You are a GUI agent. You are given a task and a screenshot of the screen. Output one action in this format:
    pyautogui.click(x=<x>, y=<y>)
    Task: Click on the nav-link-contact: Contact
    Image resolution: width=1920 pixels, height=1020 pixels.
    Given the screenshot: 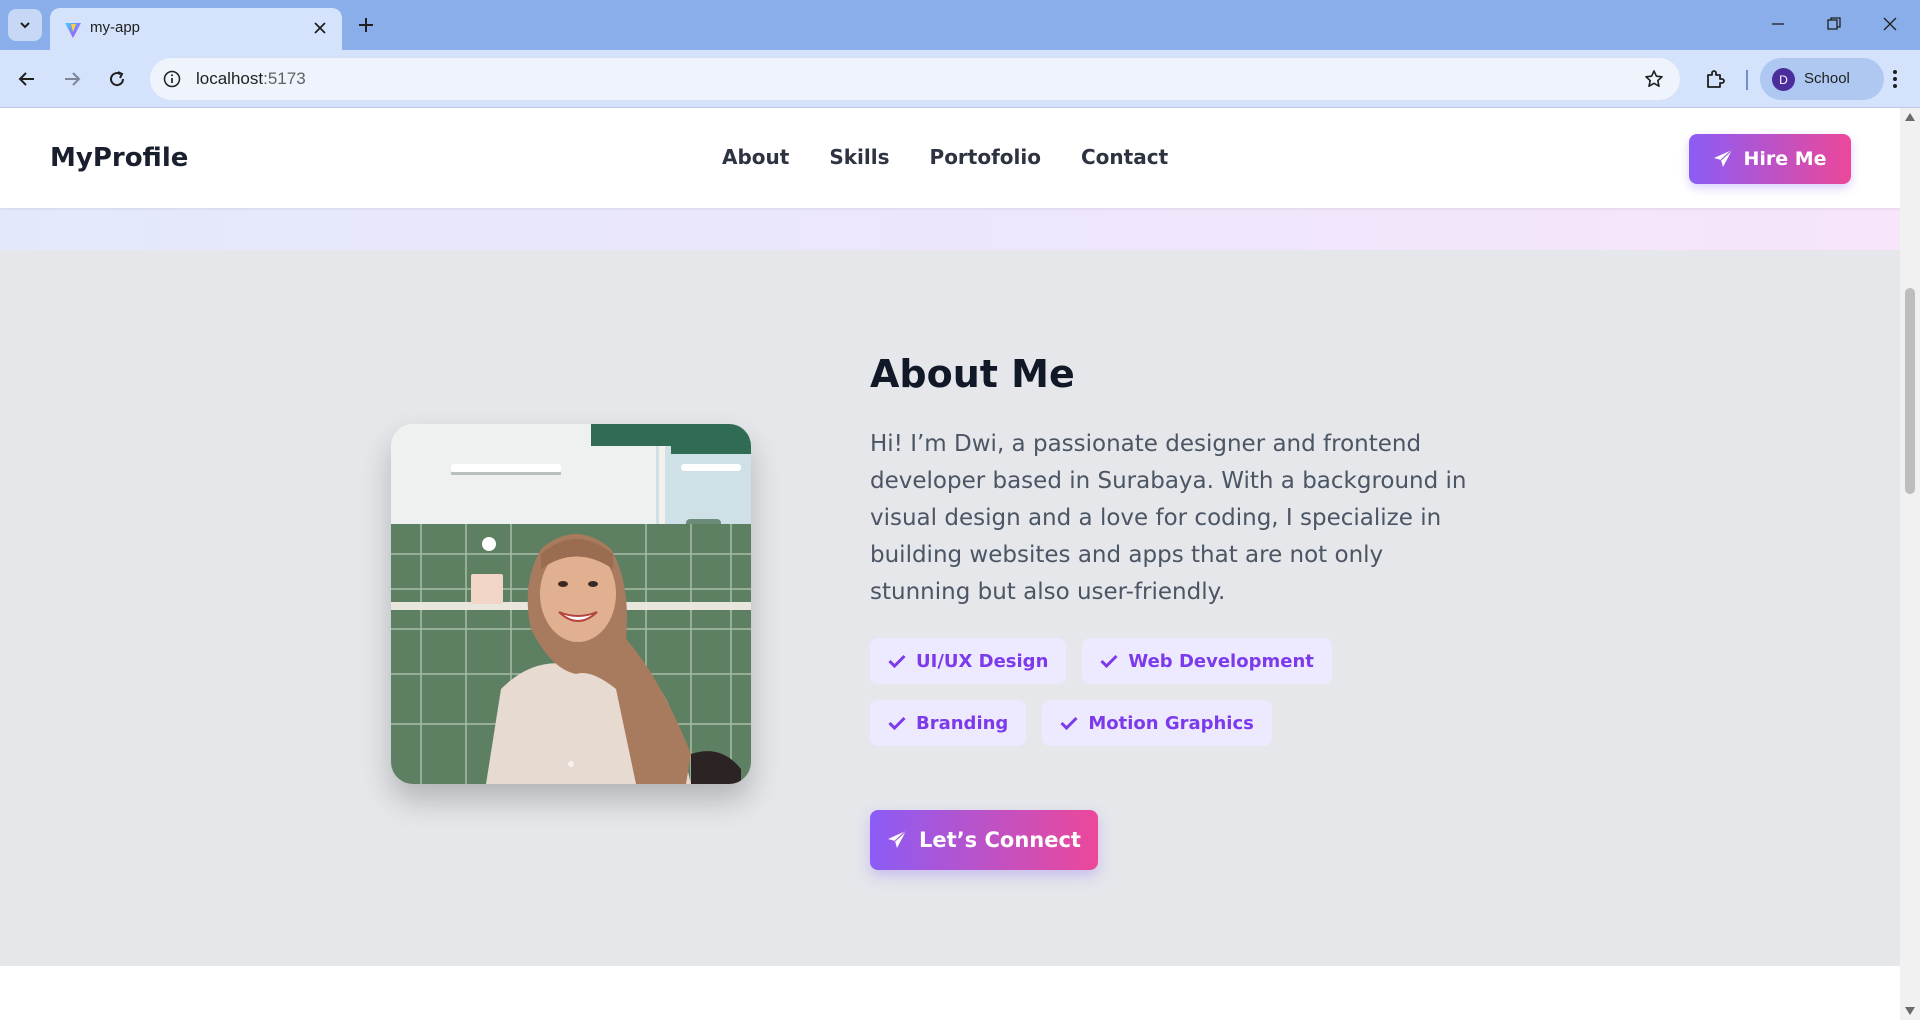 What is the action you would take?
    pyautogui.click(x=1124, y=157)
    